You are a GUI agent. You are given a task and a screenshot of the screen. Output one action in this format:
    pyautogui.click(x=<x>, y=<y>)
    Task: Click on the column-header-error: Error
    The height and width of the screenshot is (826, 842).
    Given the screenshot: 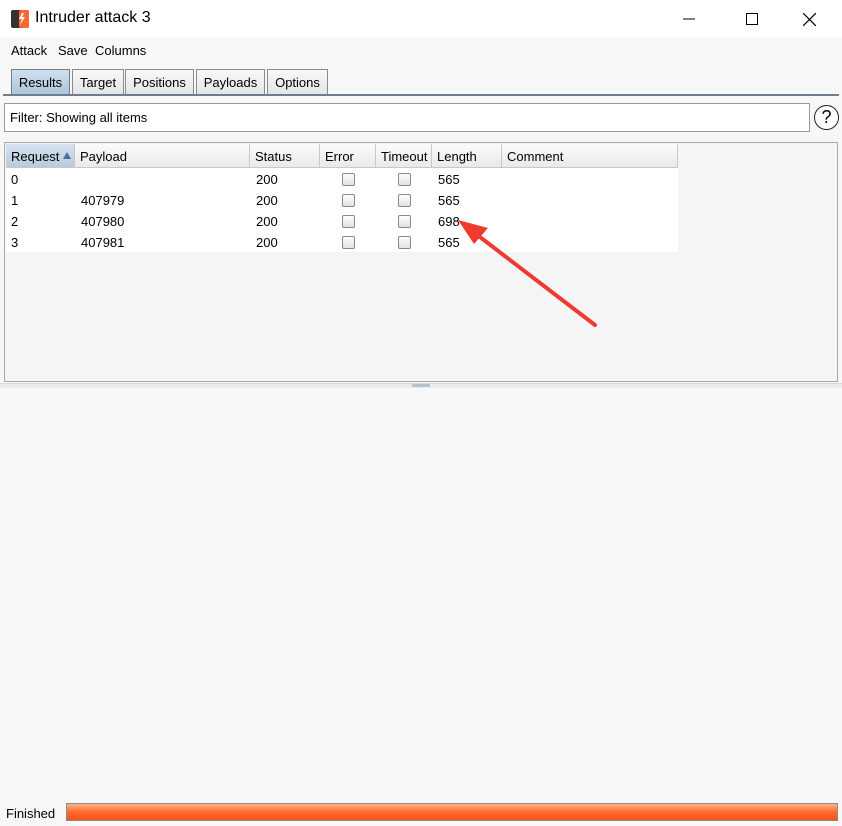 What is the action you would take?
    pyautogui.click(x=348, y=156)
    